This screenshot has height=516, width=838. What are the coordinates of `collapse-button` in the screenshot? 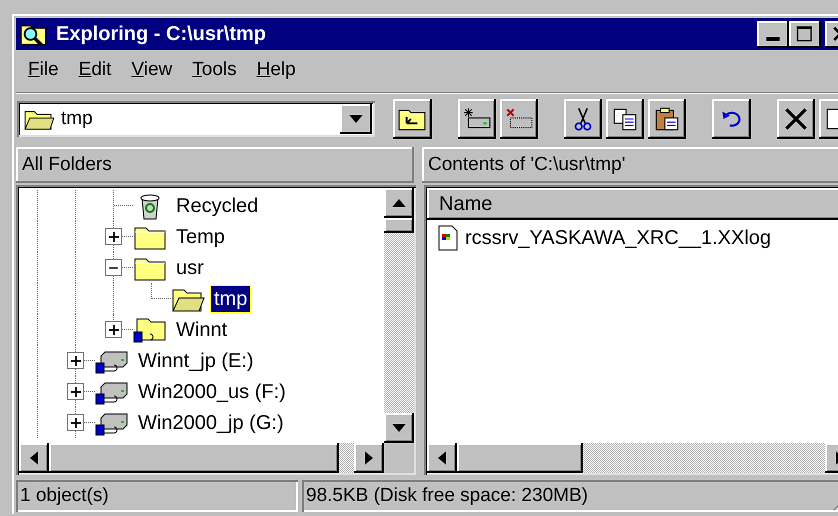 It's located at (113, 267).